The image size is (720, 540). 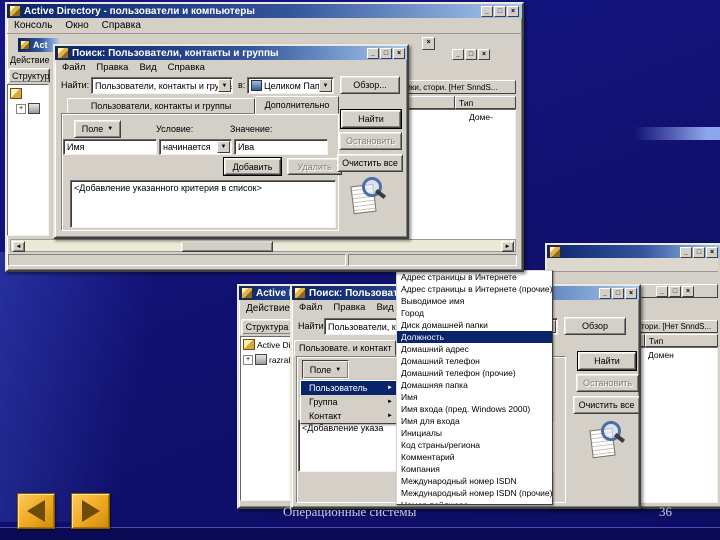 I want to click on browse-button: Обзор, so click(x=595, y=326).